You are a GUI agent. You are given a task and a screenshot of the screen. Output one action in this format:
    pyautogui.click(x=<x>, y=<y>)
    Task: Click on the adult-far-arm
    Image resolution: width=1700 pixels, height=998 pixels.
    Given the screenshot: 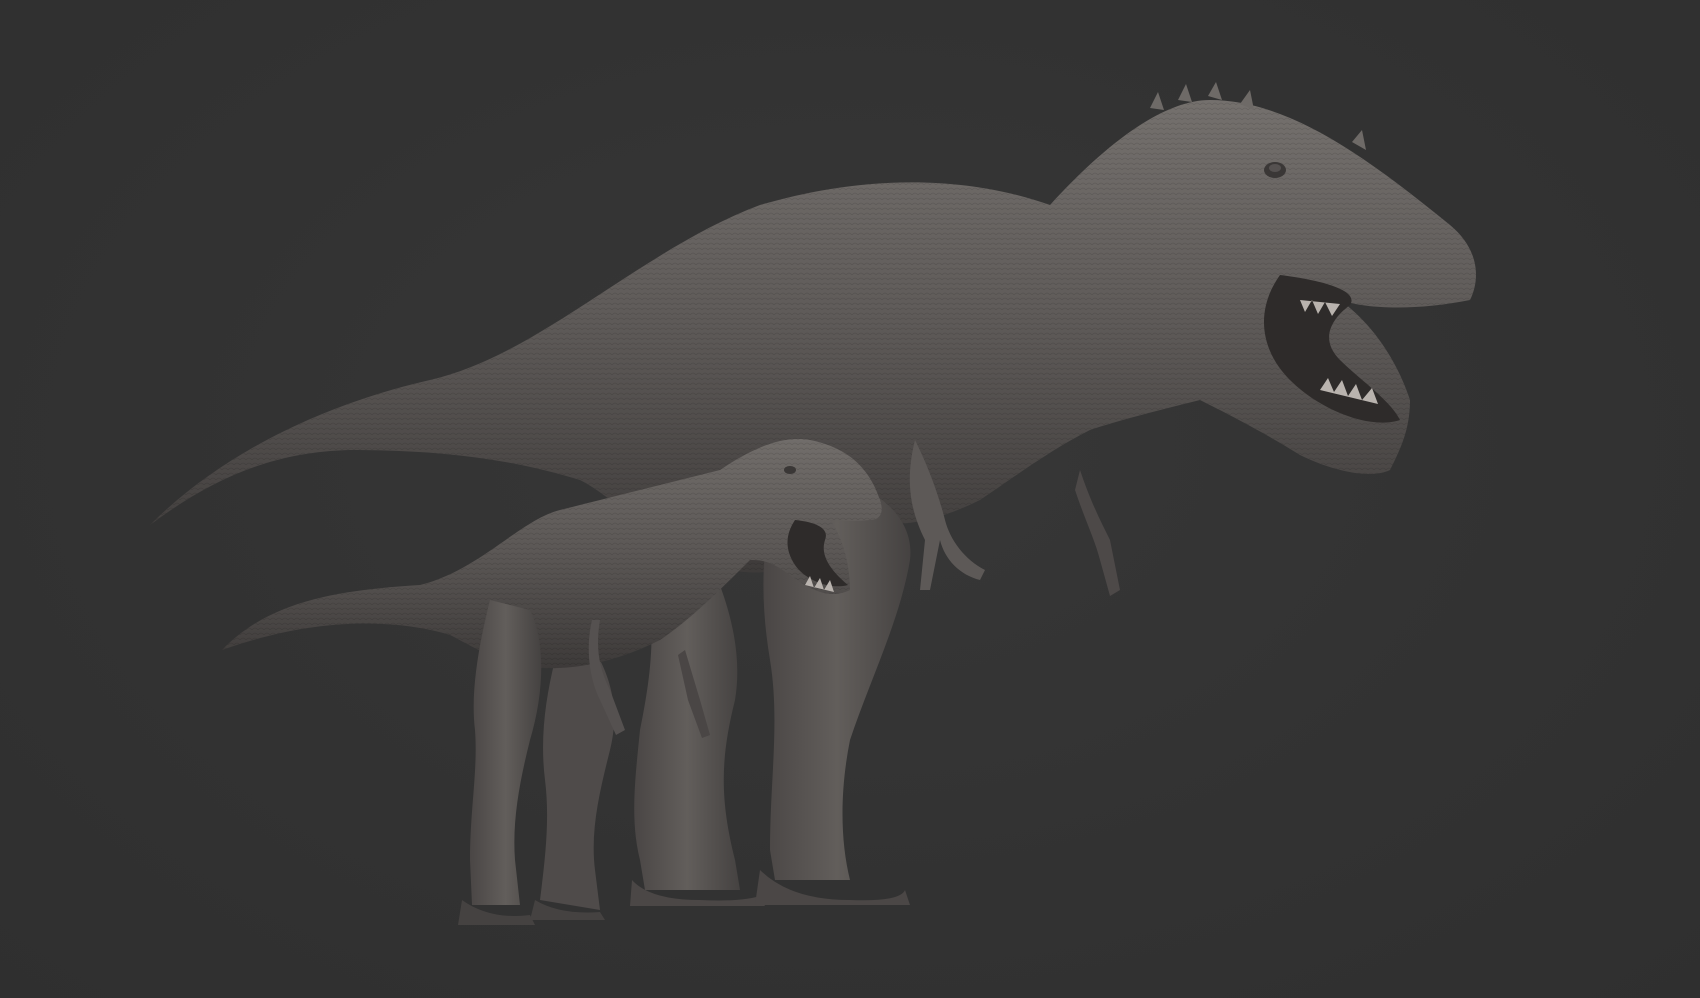 What is the action you would take?
    pyautogui.click(x=1097, y=533)
    